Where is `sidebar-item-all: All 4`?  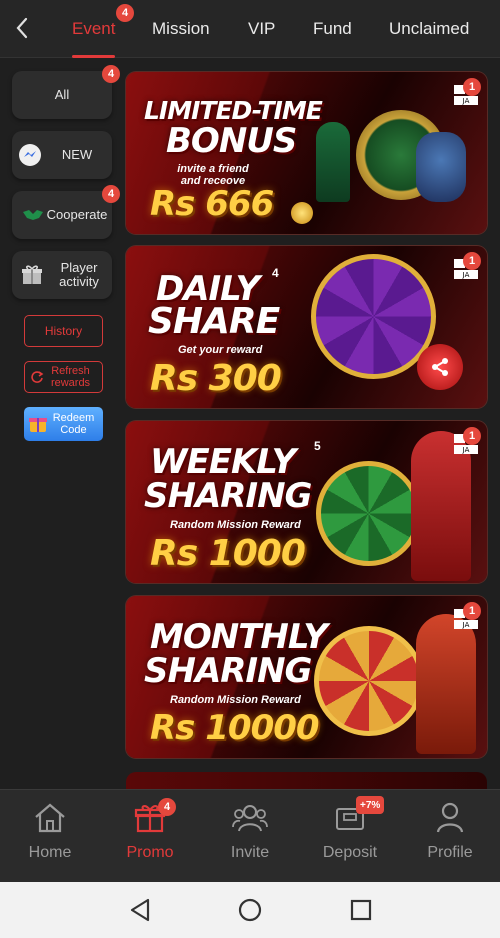
sidebar-item-all: All 4 is located at coordinates (66, 92).